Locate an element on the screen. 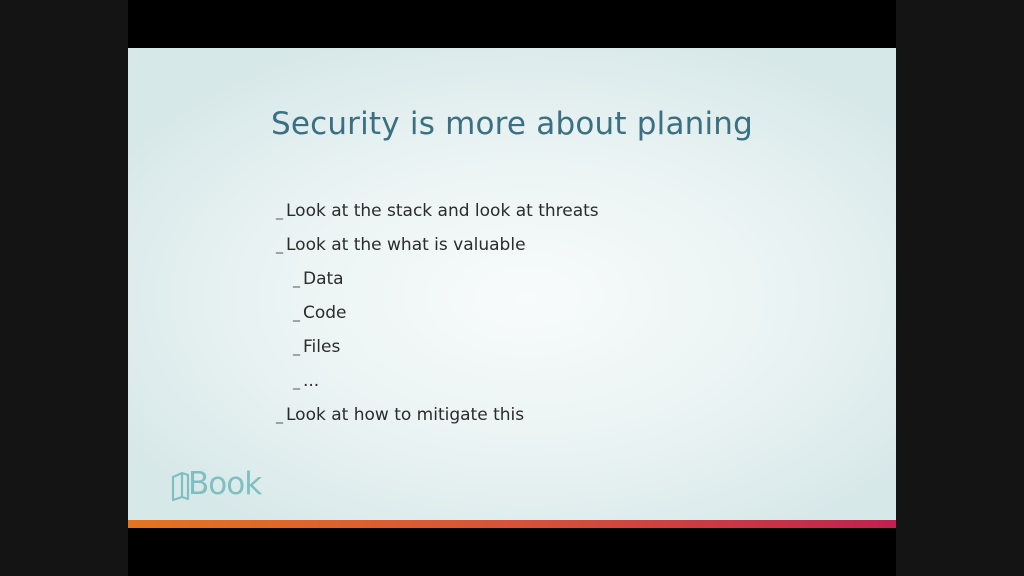 The image size is (1024, 576). company-logo: Book is located at coordinates (222, 485).